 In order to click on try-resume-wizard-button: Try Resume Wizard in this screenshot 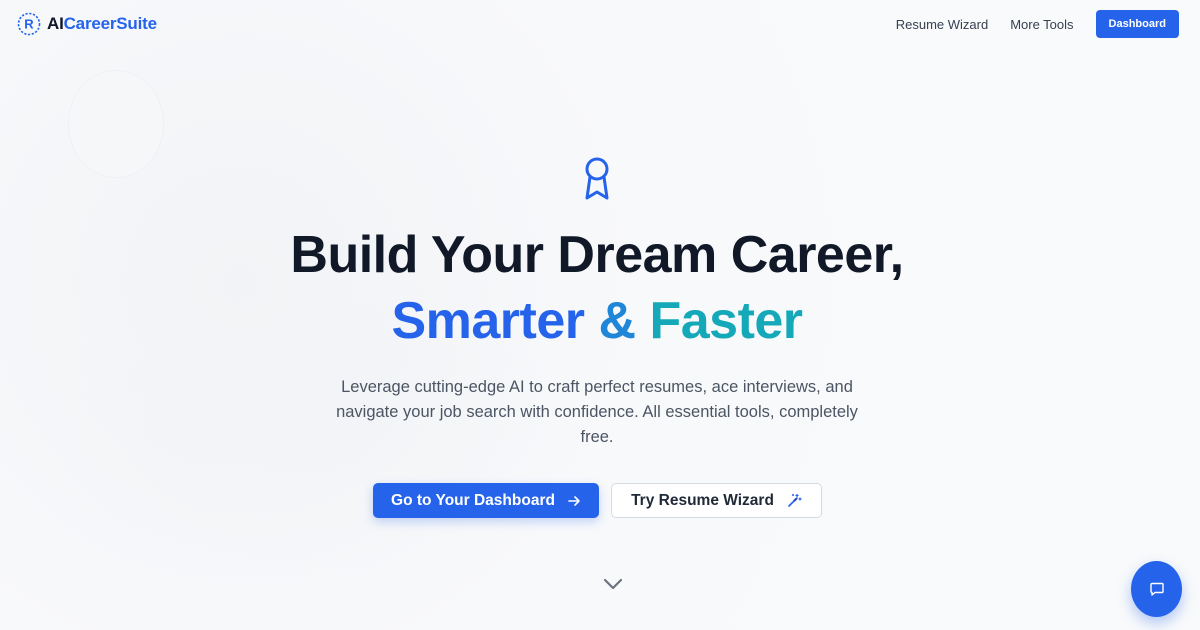, I will do `click(716, 500)`.